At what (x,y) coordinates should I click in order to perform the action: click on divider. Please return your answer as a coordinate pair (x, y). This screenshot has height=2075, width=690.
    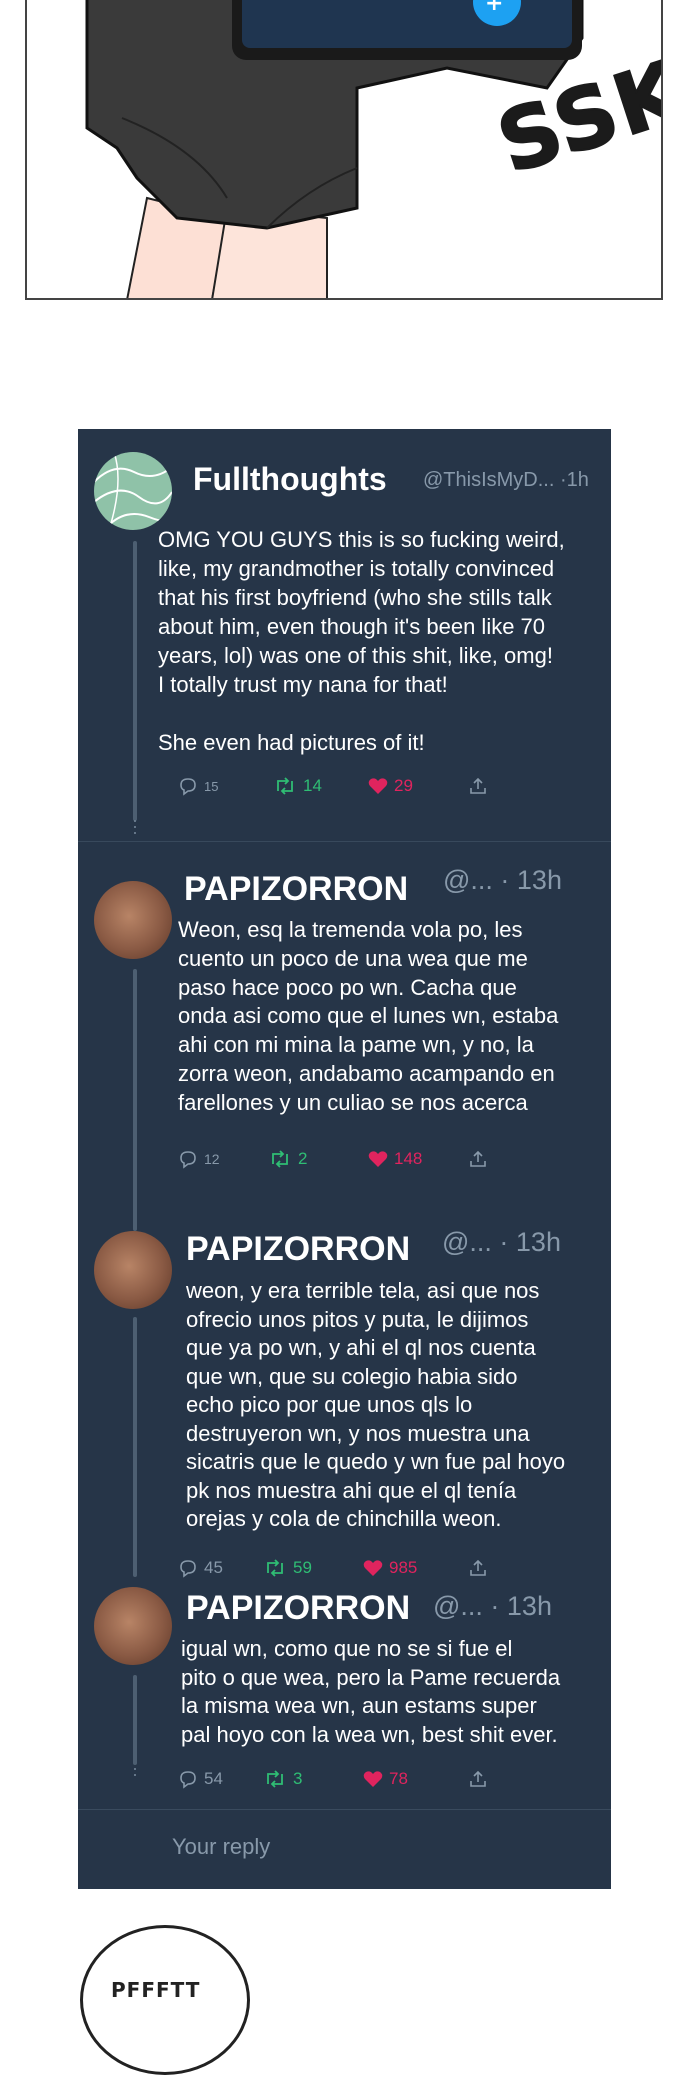
    Looking at the image, I should click on (344, 841).